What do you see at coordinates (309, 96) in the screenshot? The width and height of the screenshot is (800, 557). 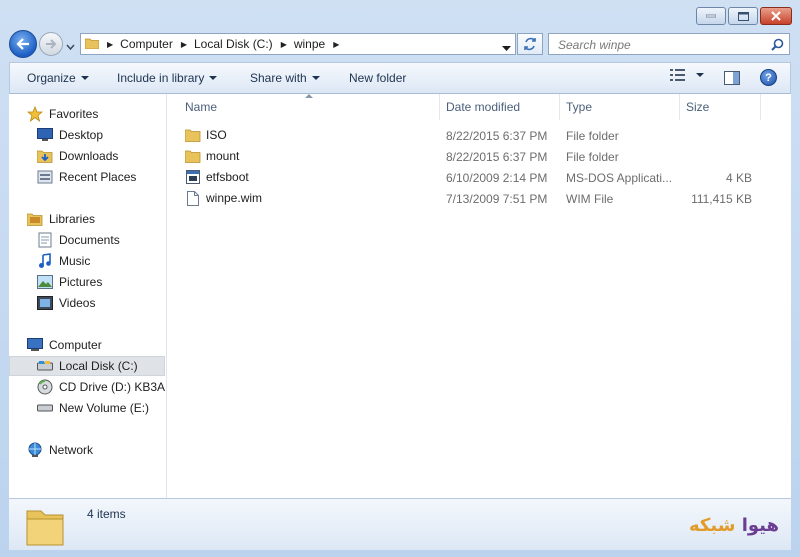 I see `sort-ascending-icon` at bounding box center [309, 96].